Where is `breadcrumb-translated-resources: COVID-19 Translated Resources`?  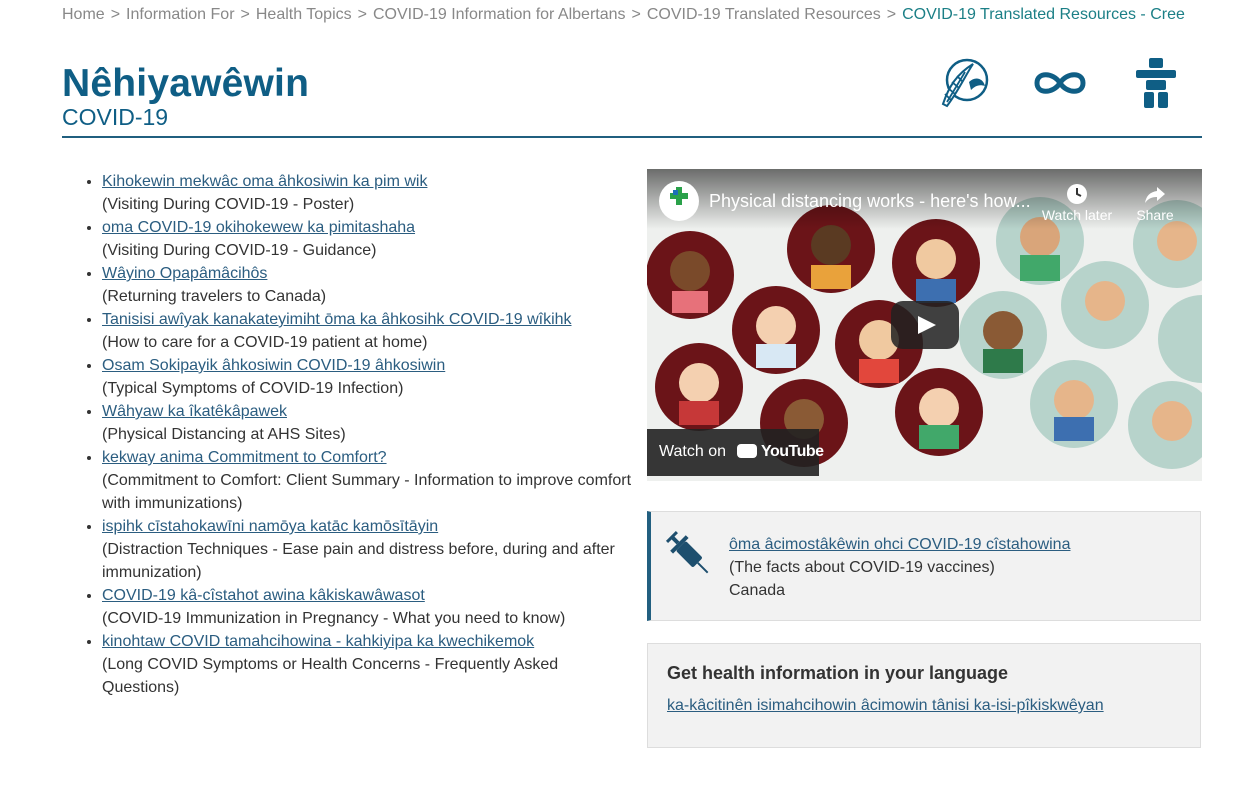 breadcrumb-translated-resources: COVID-19 Translated Resources is located at coordinates (764, 14).